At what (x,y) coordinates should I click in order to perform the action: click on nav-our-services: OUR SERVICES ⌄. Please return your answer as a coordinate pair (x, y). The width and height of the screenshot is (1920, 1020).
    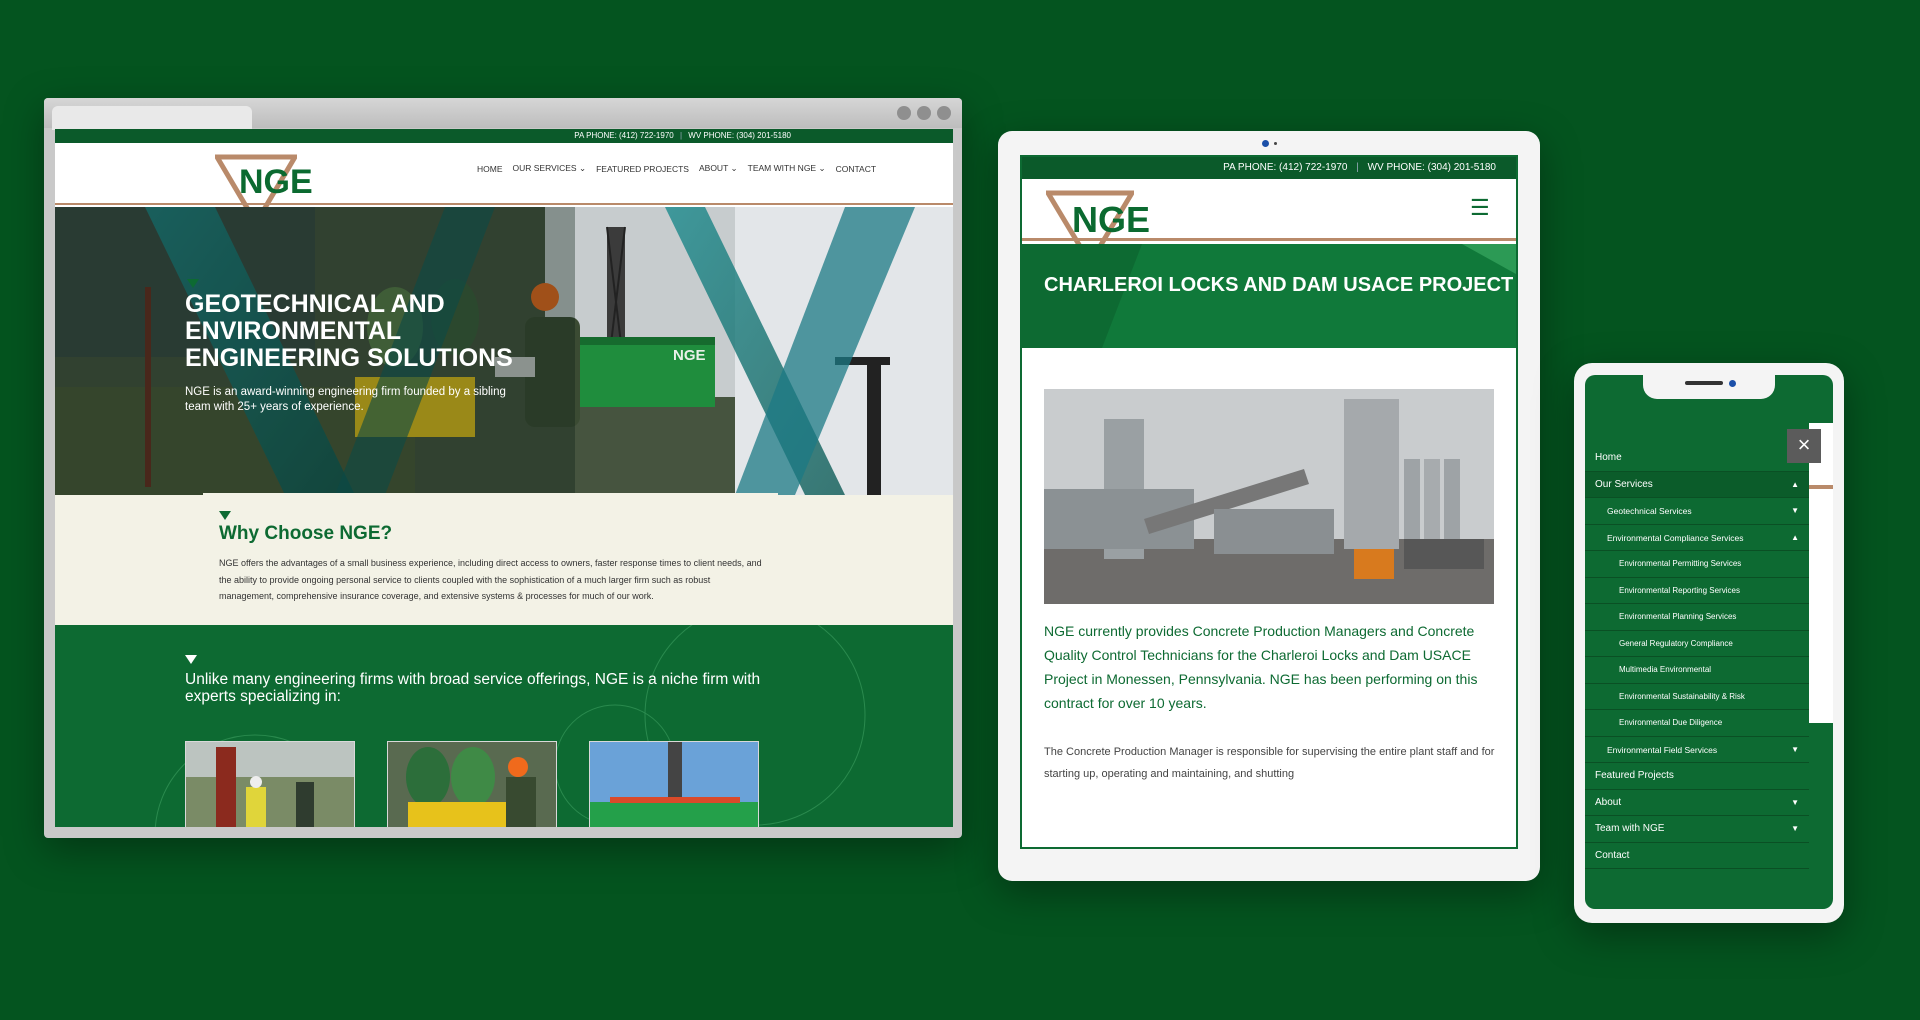
    Looking at the image, I should click on (550, 168).